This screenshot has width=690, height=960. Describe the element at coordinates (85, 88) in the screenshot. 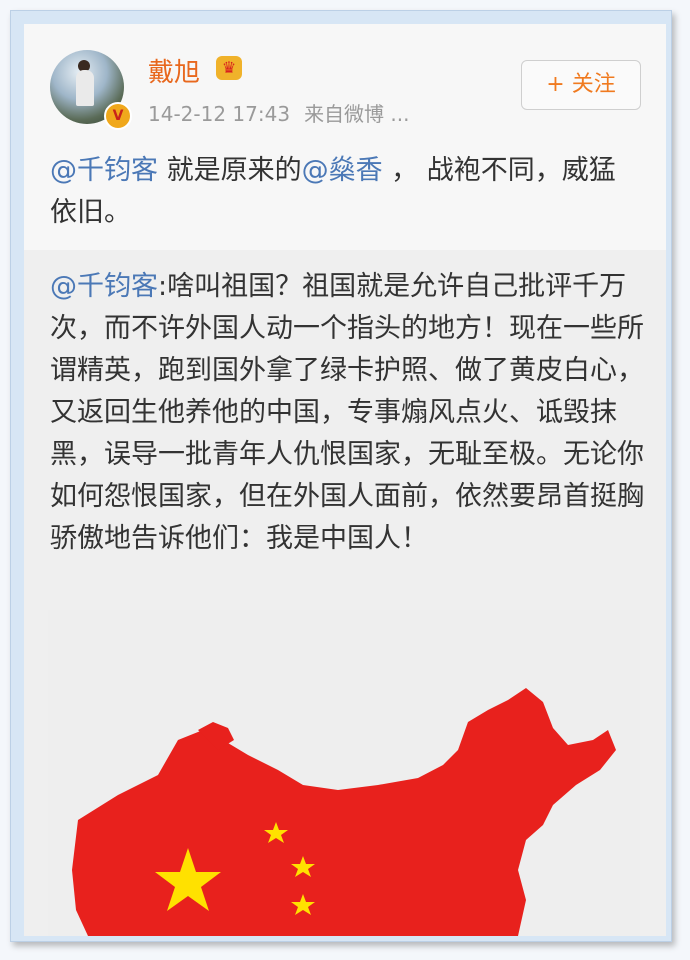

I see `avatar-figure` at that location.